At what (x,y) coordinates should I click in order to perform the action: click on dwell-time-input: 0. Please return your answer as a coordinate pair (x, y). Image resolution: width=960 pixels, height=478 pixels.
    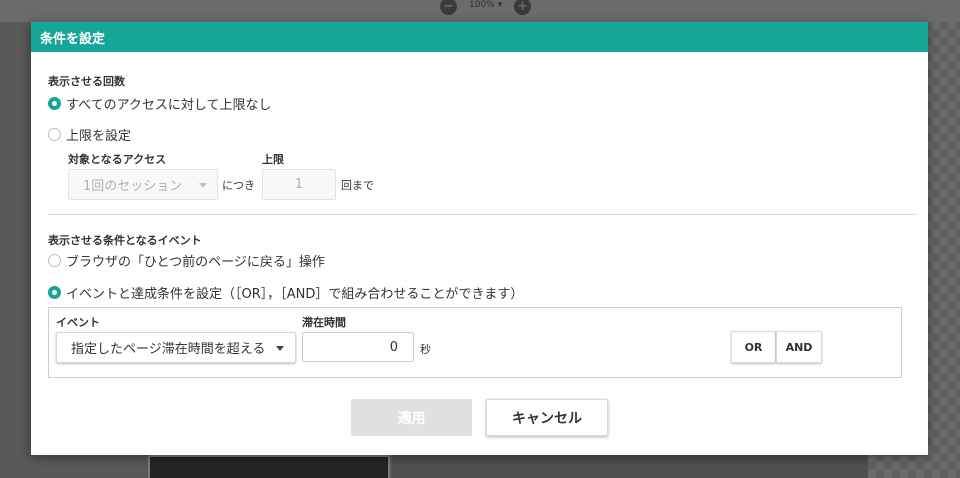
    Looking at the image, I should click on (358, 347).